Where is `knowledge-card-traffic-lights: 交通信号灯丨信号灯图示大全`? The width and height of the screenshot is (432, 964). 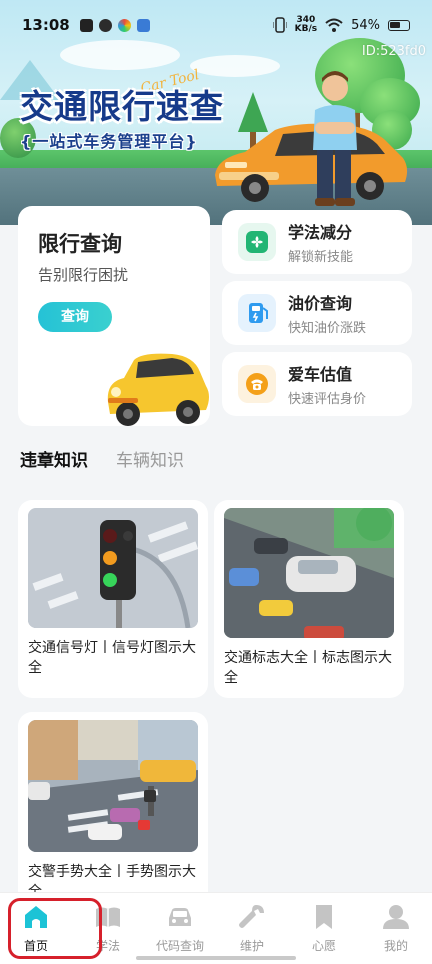
knowledge-card-traffic-lights: 交通信号灯丨信号灯图示大全 is located at coordinates (113, 599).